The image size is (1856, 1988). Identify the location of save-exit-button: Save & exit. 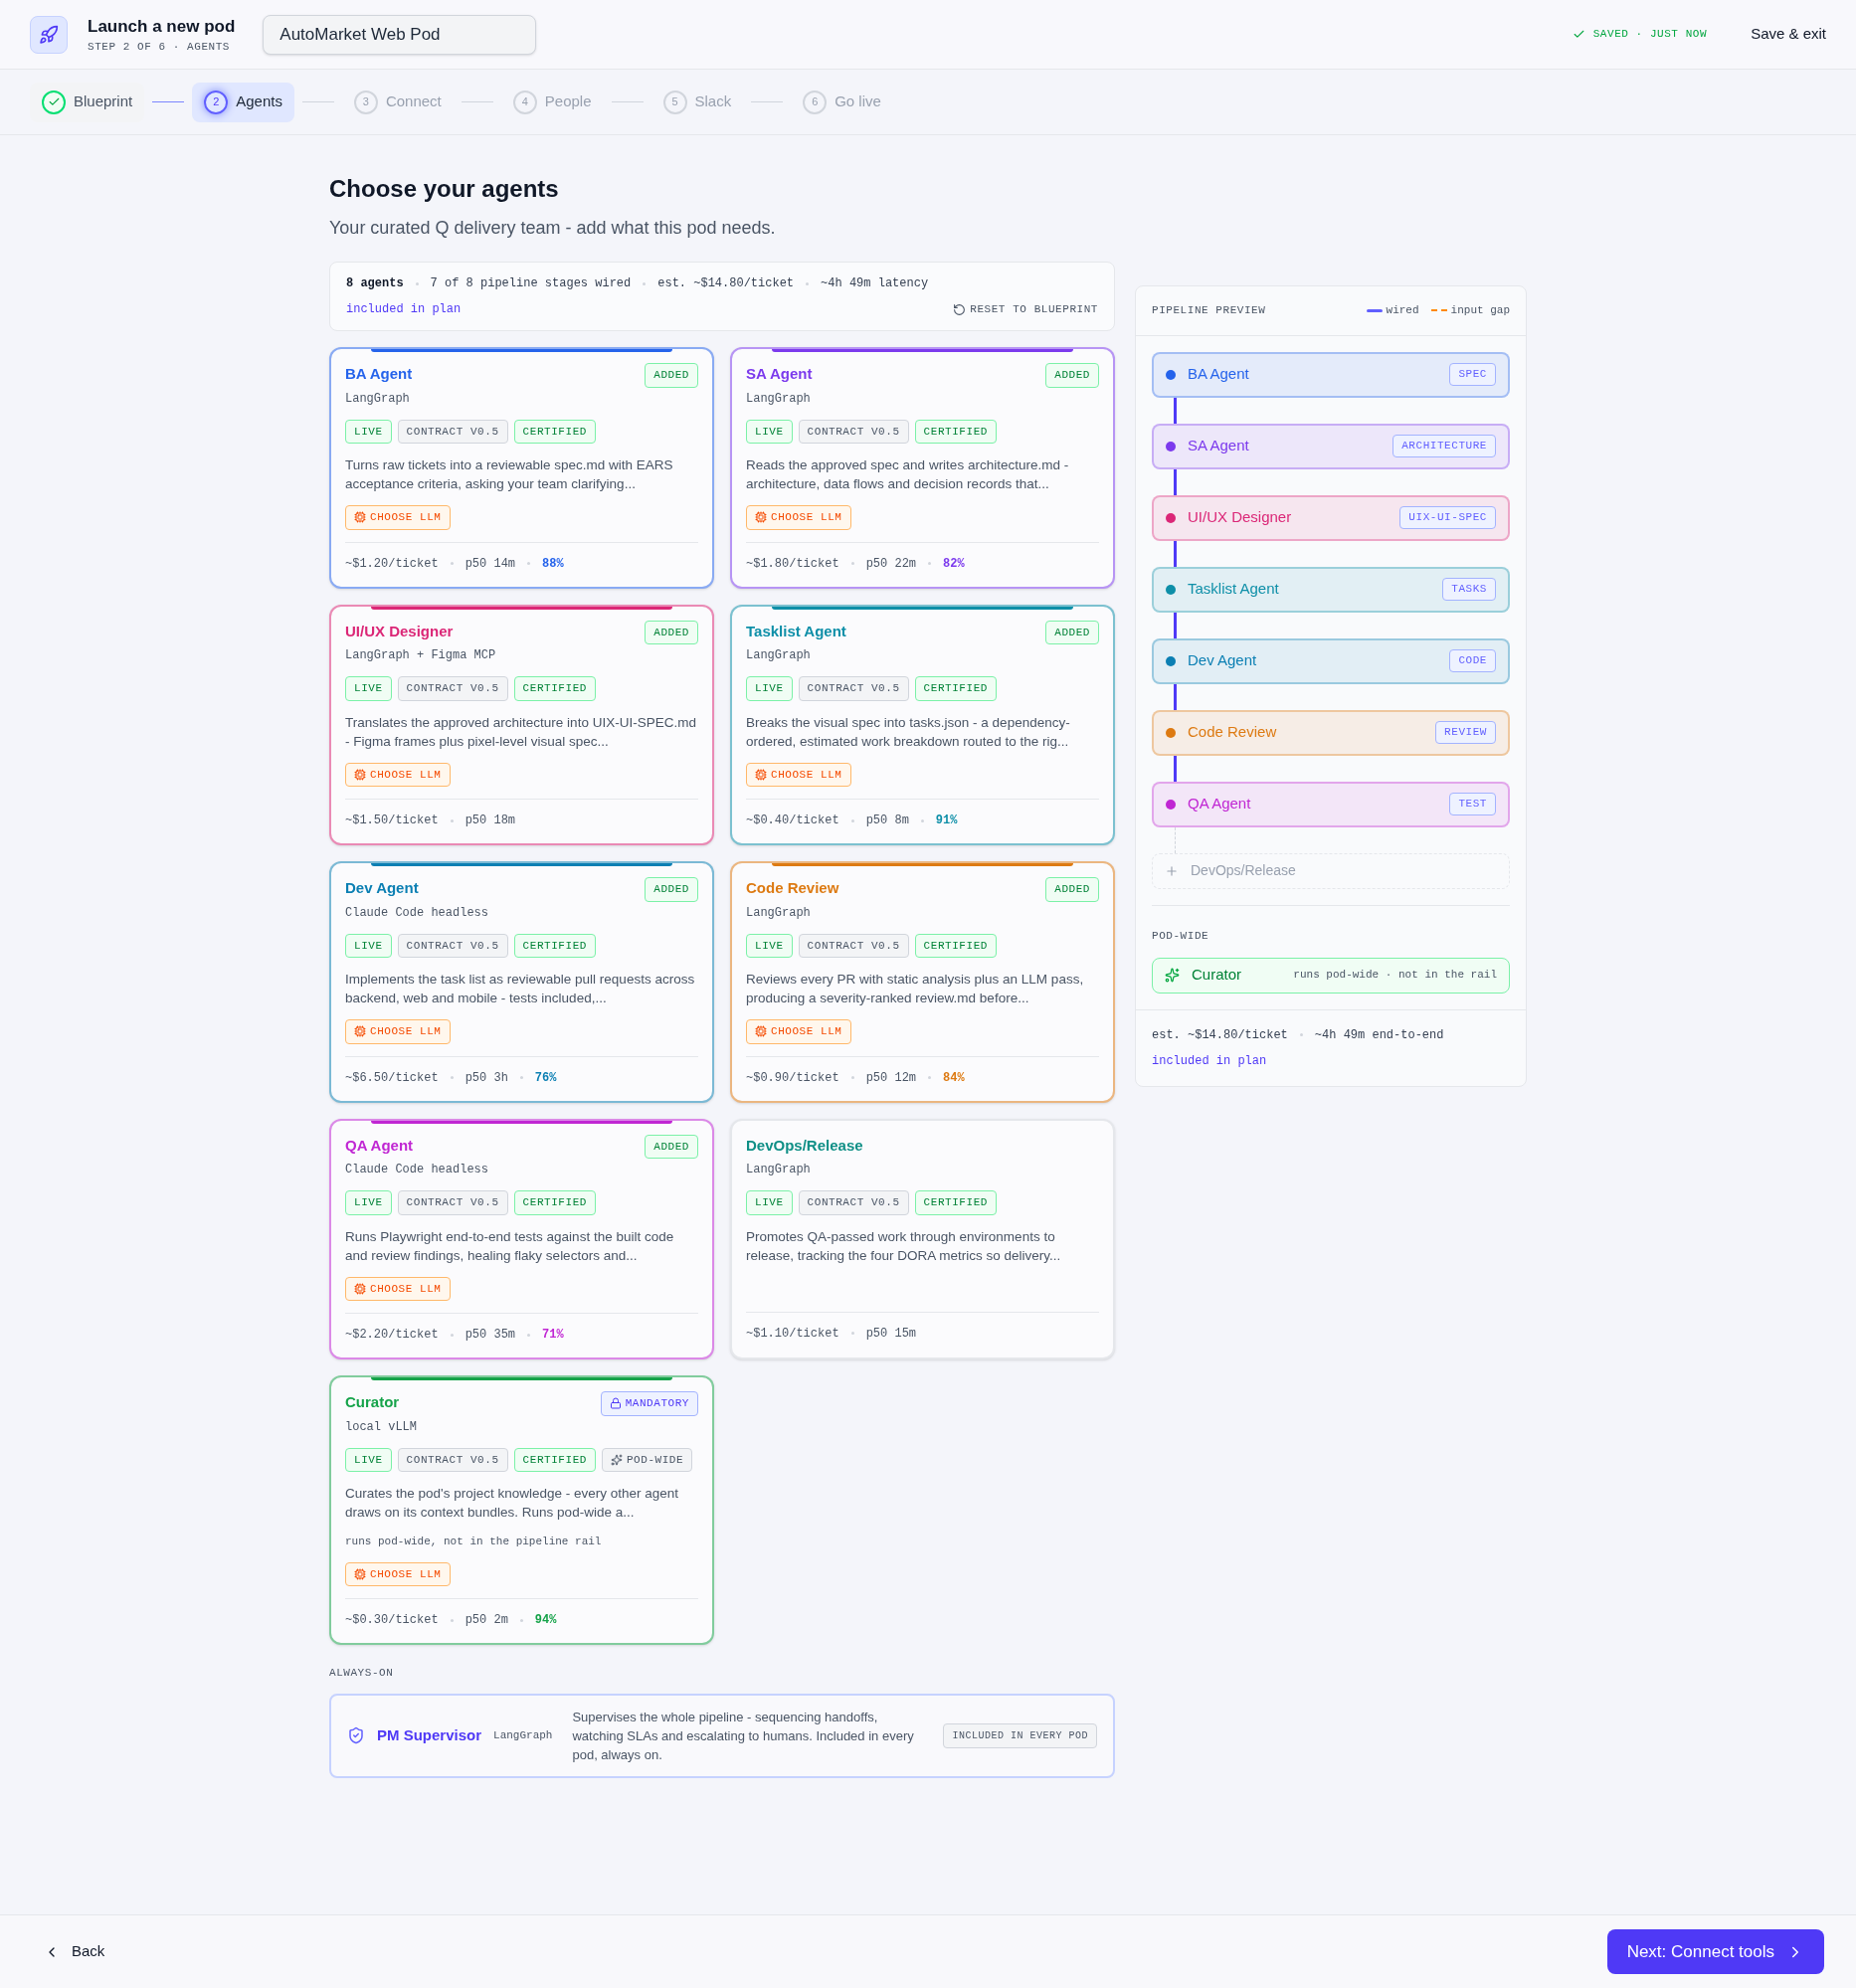
(1788, 34).